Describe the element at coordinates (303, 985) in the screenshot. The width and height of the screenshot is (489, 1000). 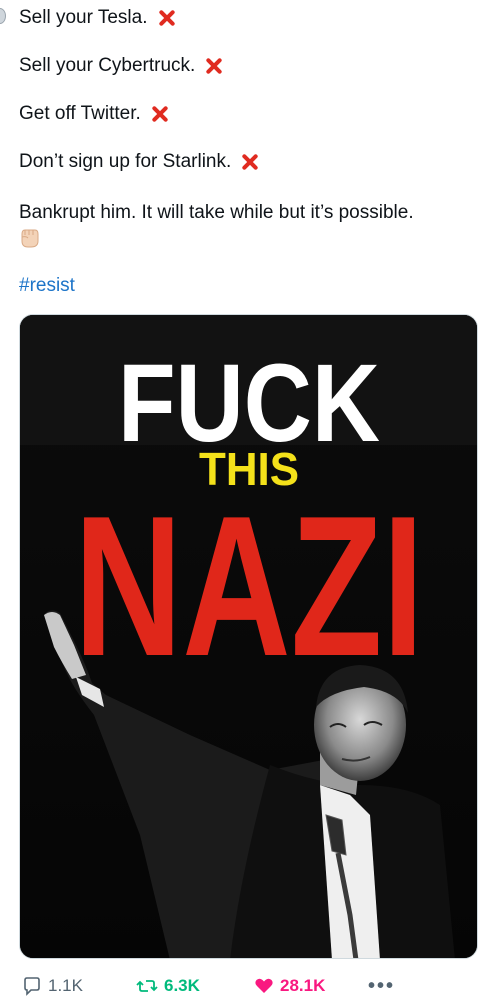
I see `like-count: 28.1K` at that location.